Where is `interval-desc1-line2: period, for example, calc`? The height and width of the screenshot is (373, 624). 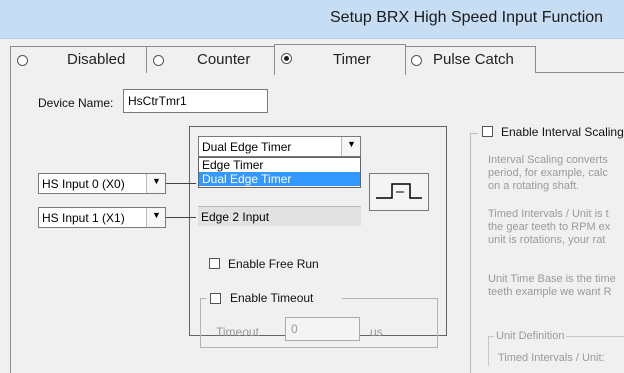 interval-desc1-line2: period, for example, calc is located at coordinates (548, 173).